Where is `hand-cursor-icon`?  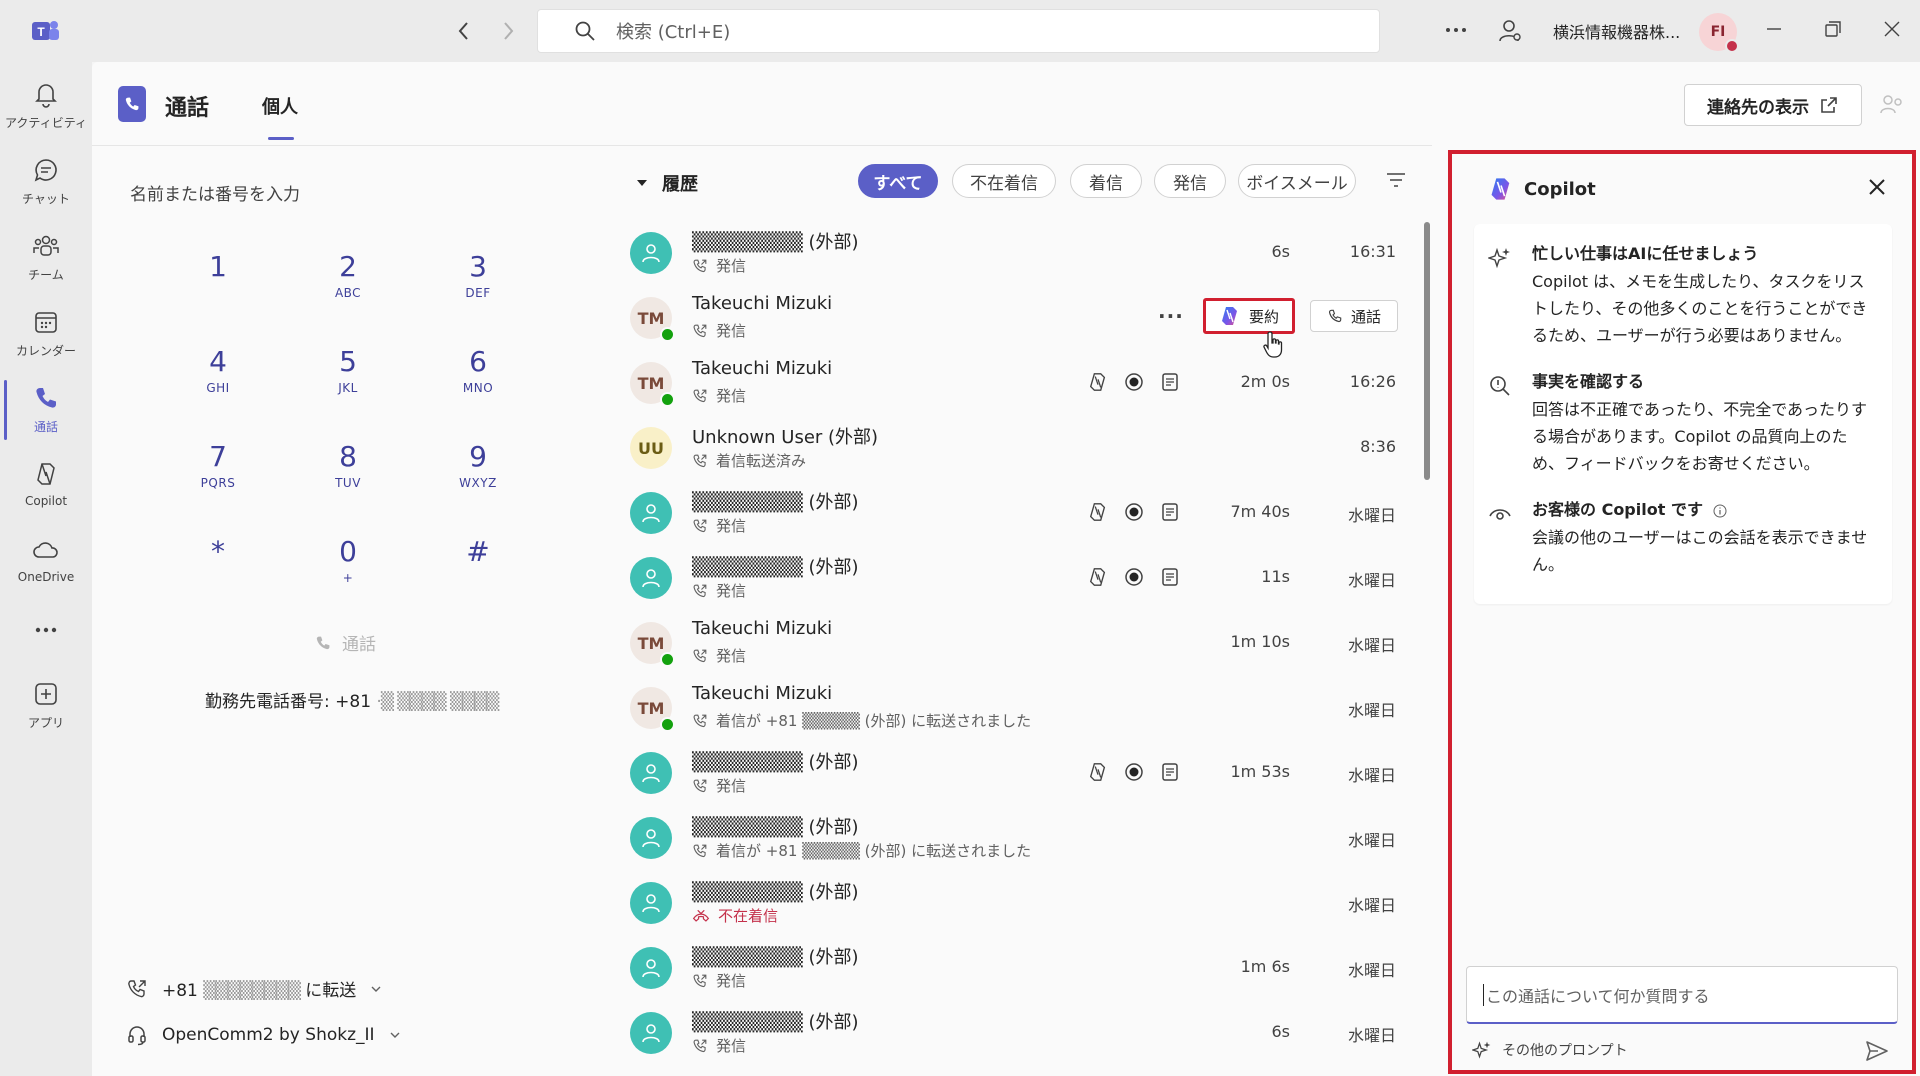 hand-cursor-icon is located at coordinates (1274, 345).